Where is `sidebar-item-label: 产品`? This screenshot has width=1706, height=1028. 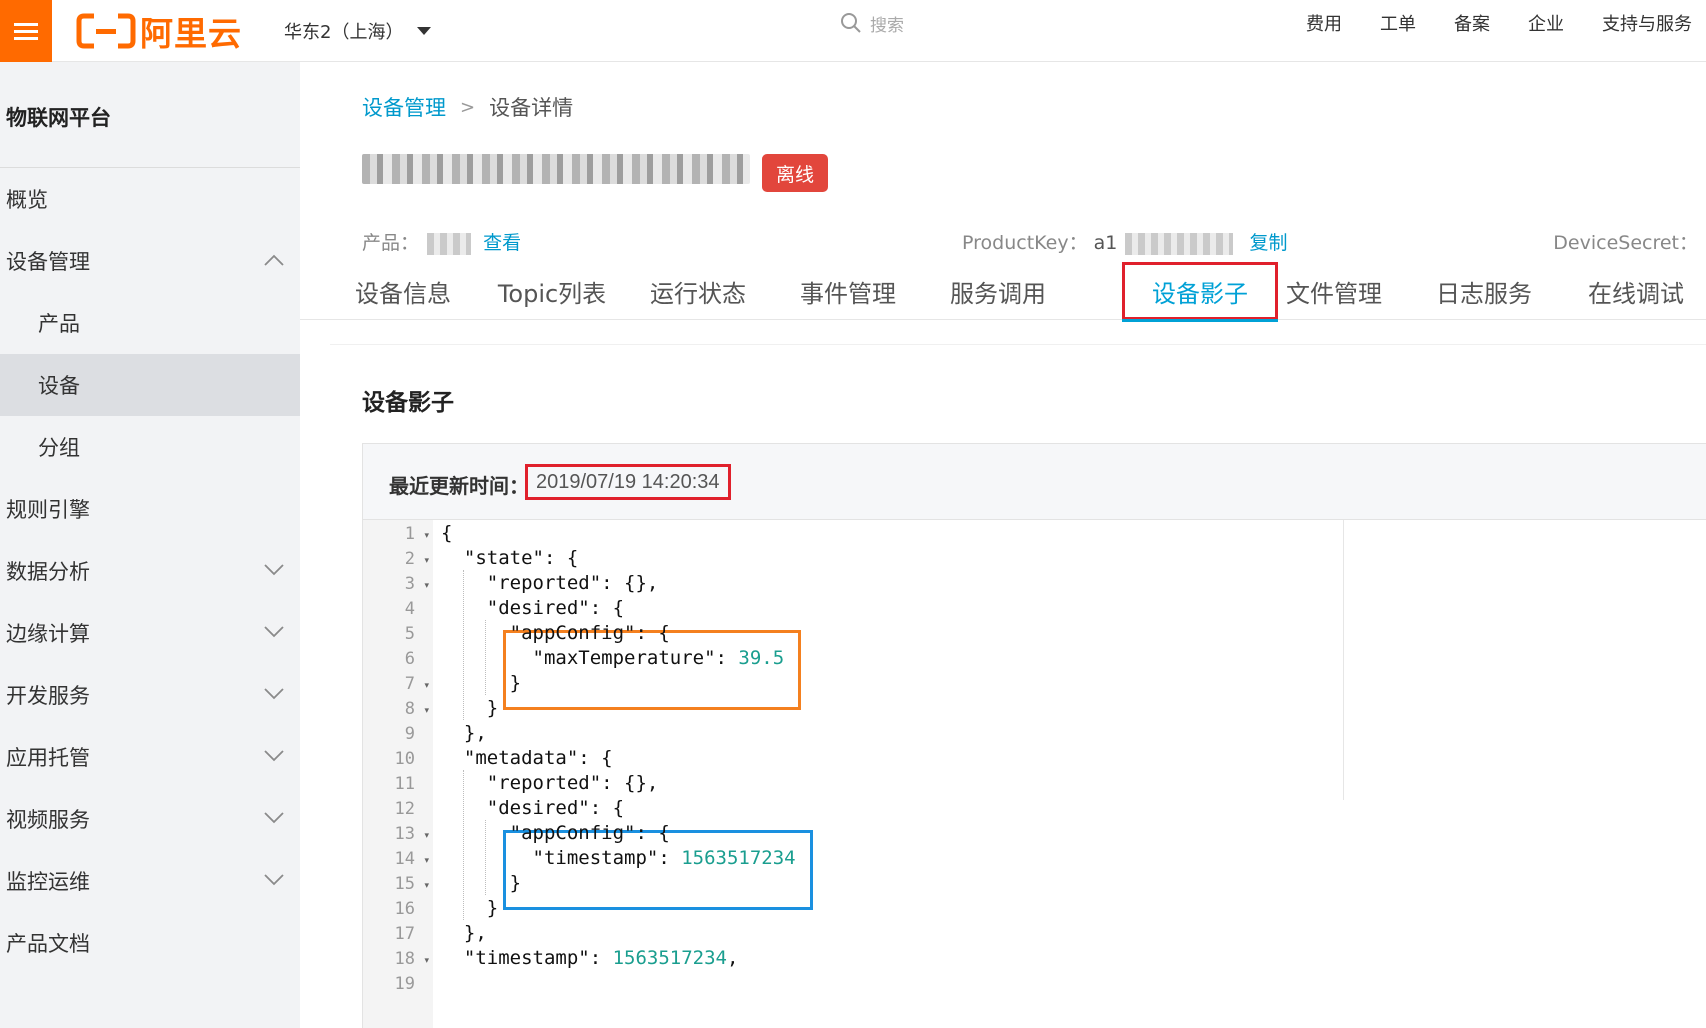 sidebar-item-label: 产品 is located at coordinates (59, 324).